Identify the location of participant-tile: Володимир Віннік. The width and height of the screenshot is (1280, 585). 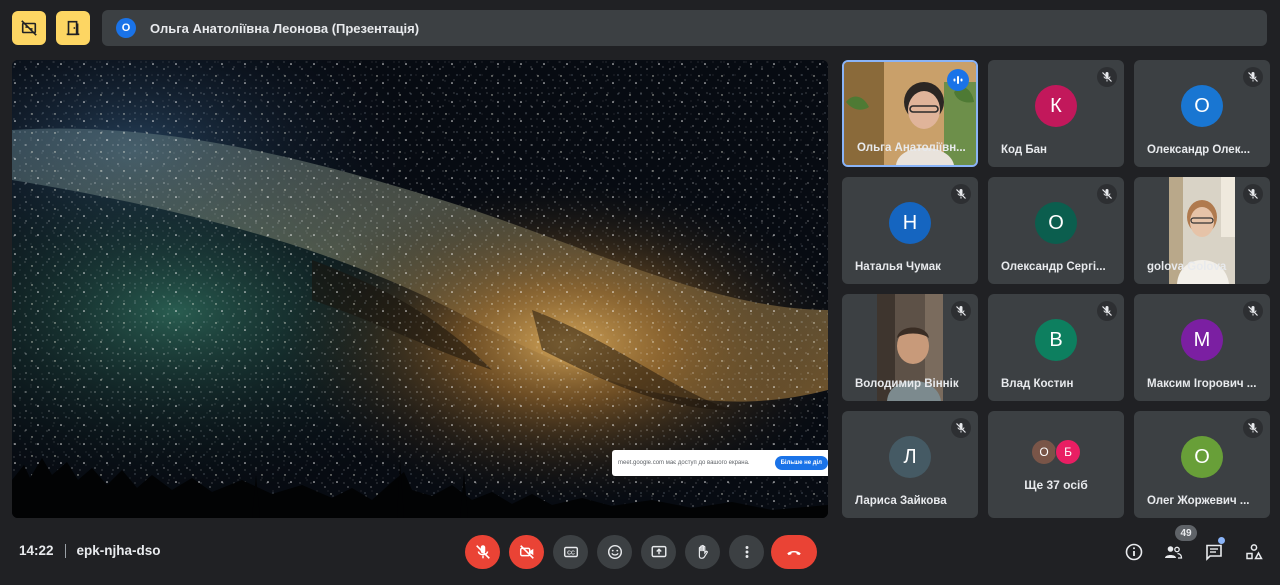
(910, 347).